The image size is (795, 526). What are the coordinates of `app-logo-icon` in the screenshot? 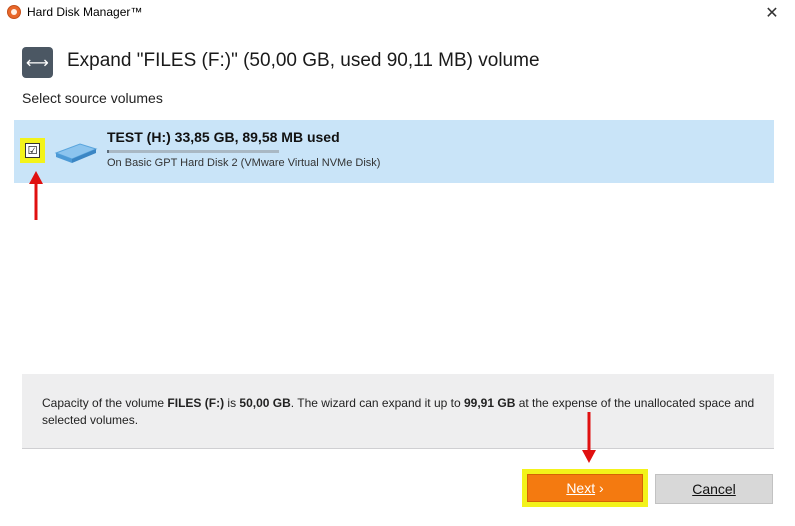 It's located at (14, 12).